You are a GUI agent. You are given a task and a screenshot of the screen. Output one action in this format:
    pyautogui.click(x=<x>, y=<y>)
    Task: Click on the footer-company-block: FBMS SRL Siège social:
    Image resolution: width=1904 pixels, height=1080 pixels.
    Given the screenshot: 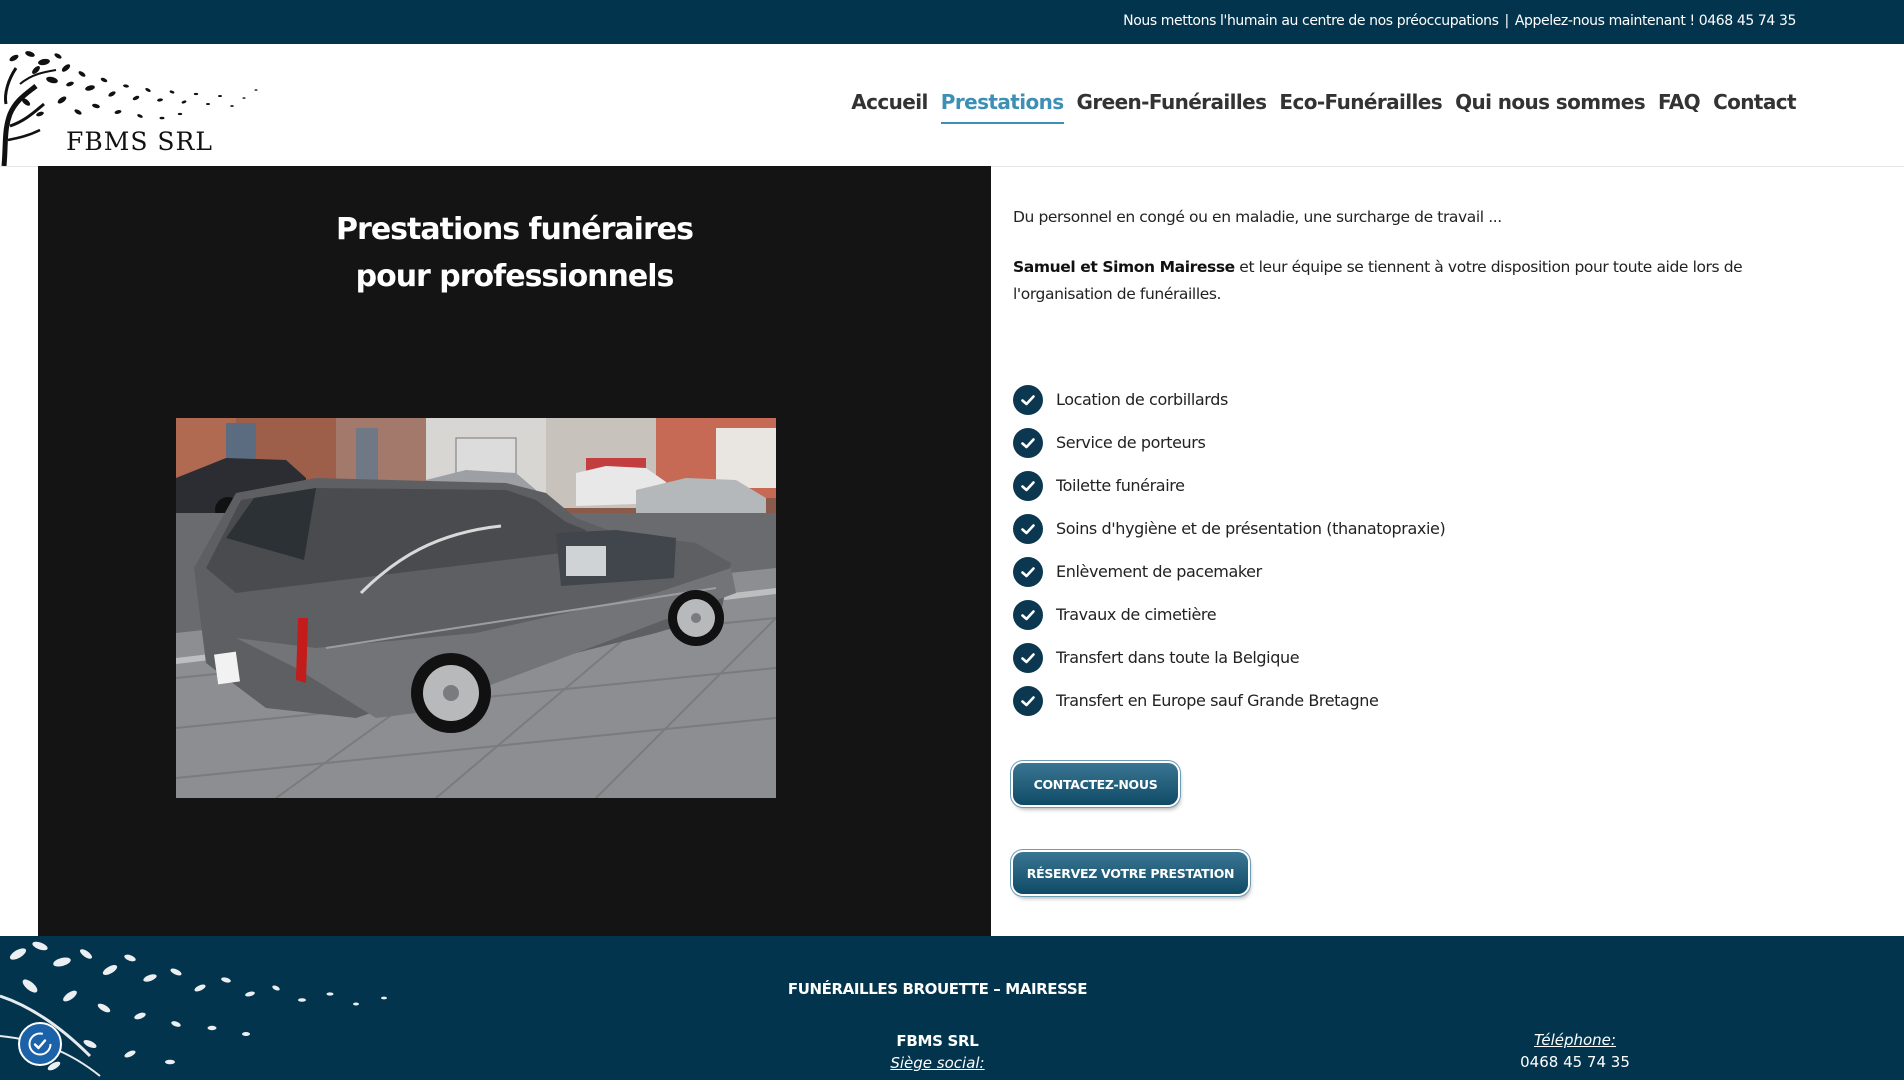 What is the action you would take?
    pyautogui.click(x=937, y=1052)
    